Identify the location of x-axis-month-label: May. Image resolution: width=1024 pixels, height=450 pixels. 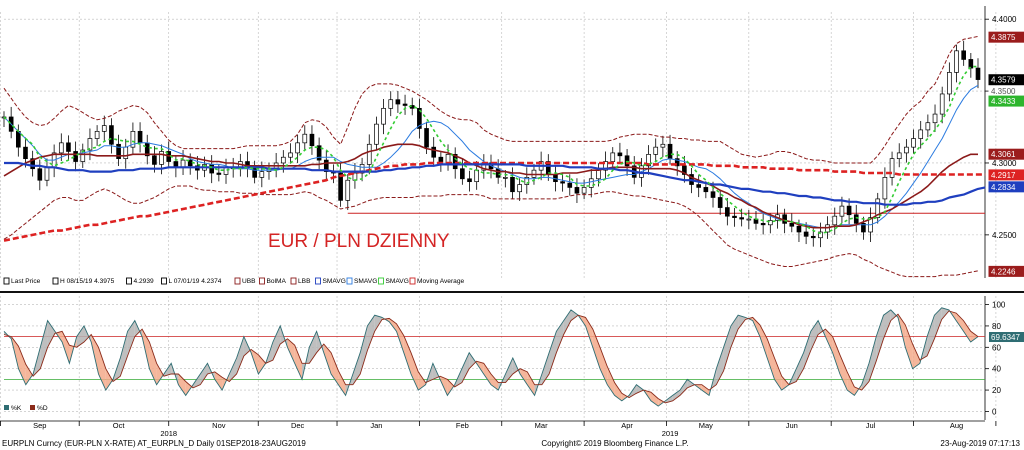
(706, 425).